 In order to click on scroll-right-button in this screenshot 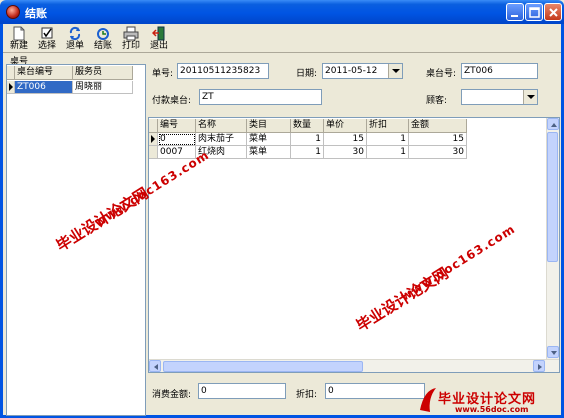, I will do `click(539, 366)`.